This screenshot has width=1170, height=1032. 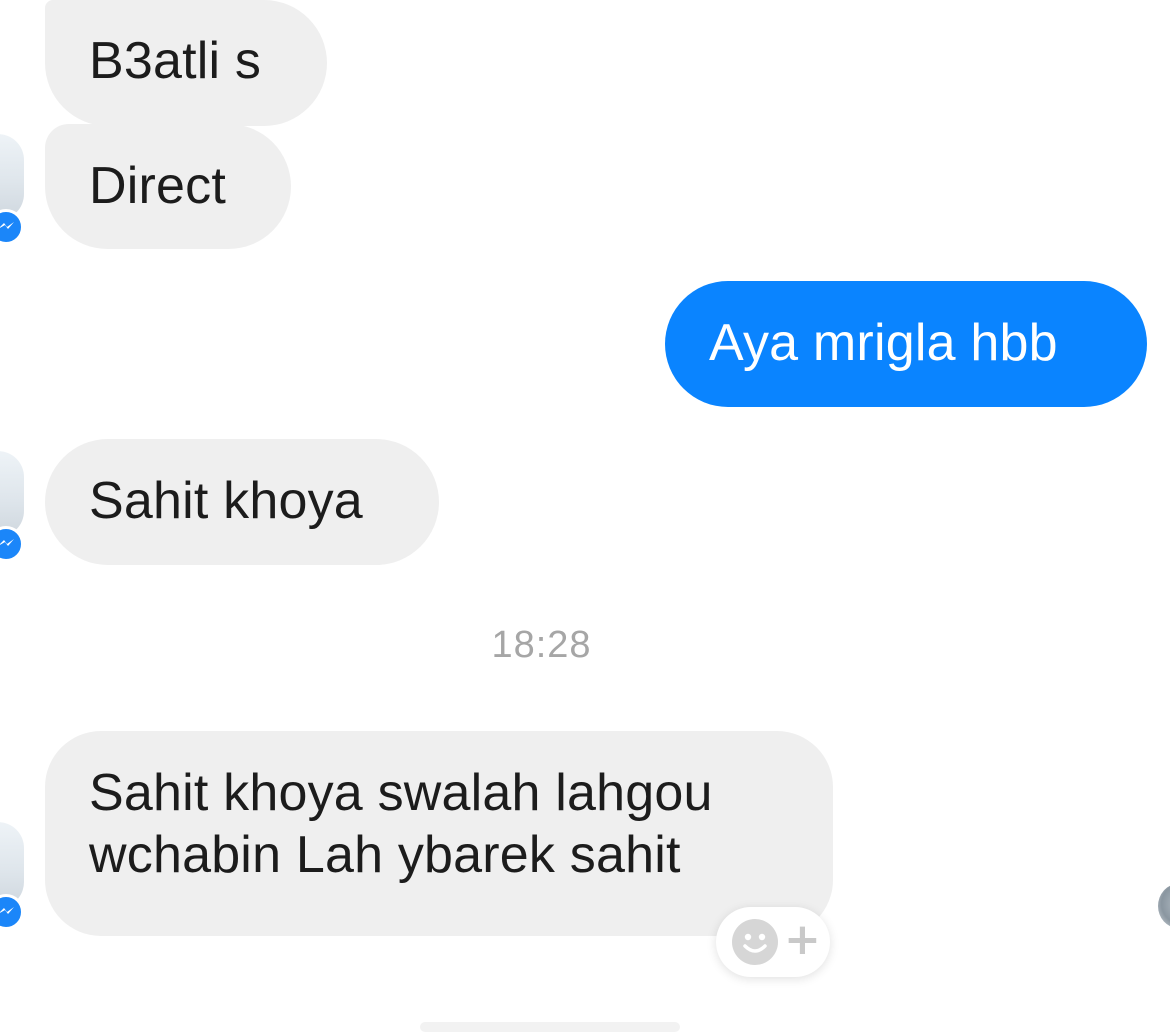 I want to click on outgoing-message: Aya mrigla hbb, so click(x=906, y=344).